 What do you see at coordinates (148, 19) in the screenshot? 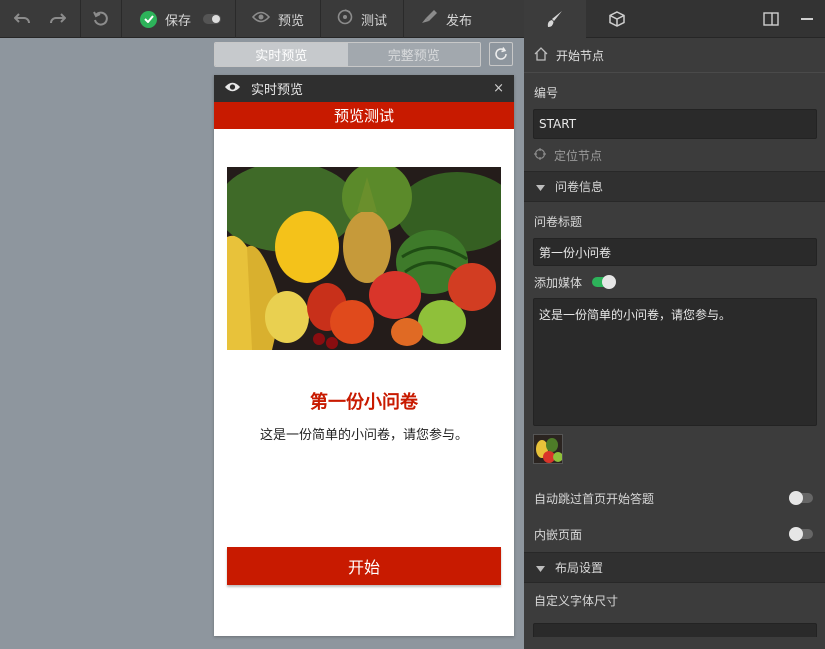
I see `check-circle-icon` at bounding box center [148, 19].